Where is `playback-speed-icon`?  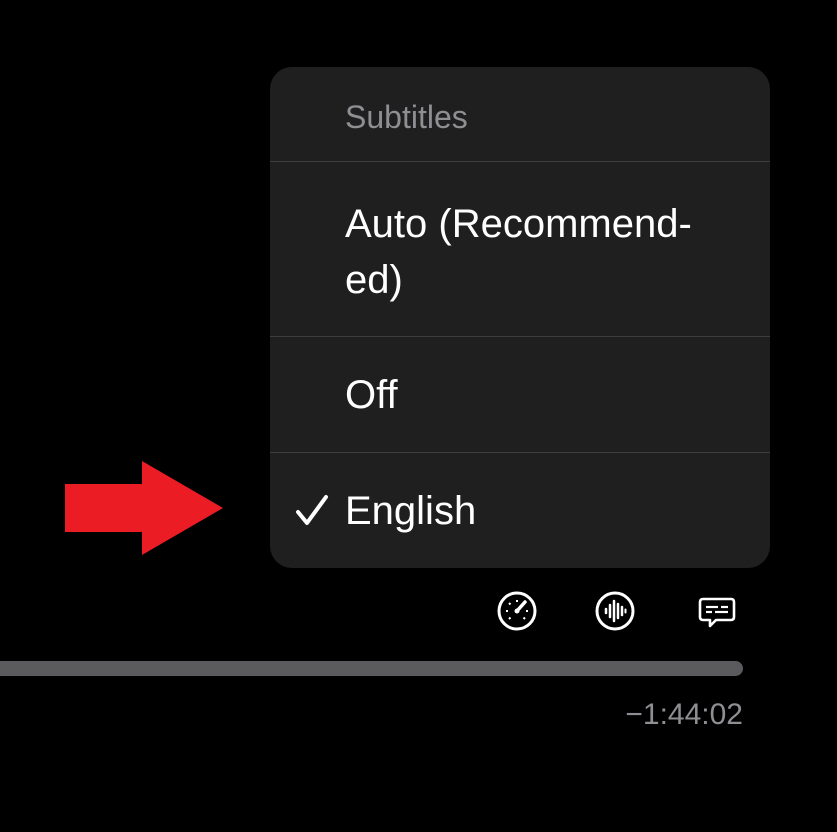 playback-speed-icon is located at coordinates (517, 611).